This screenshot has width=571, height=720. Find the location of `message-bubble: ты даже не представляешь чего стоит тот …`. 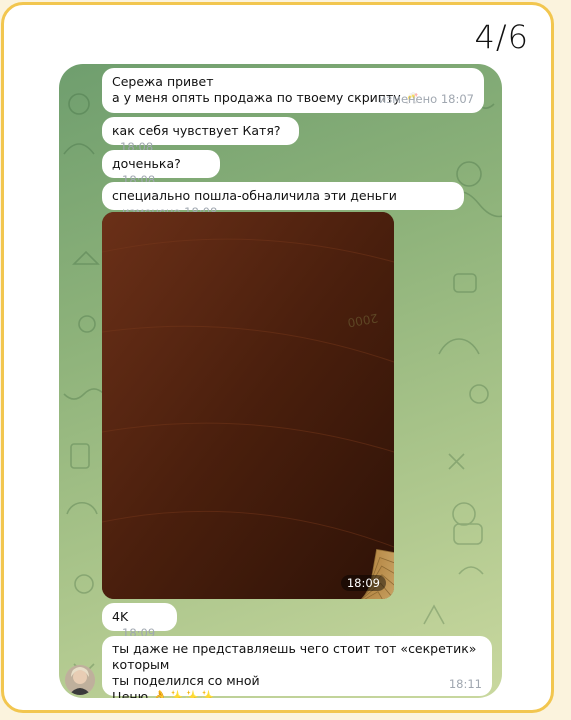

message-bubble: ты даже не представляешь чего стоит тот … is located at coordinates (297, 667).